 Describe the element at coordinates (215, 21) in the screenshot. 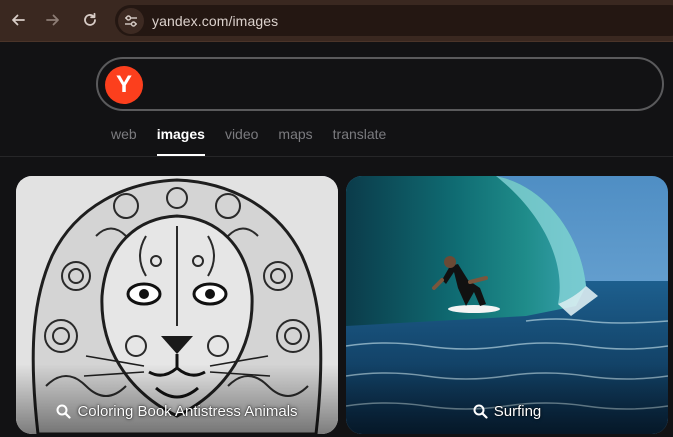

I see `url-text: yandex.com/images` at that location.